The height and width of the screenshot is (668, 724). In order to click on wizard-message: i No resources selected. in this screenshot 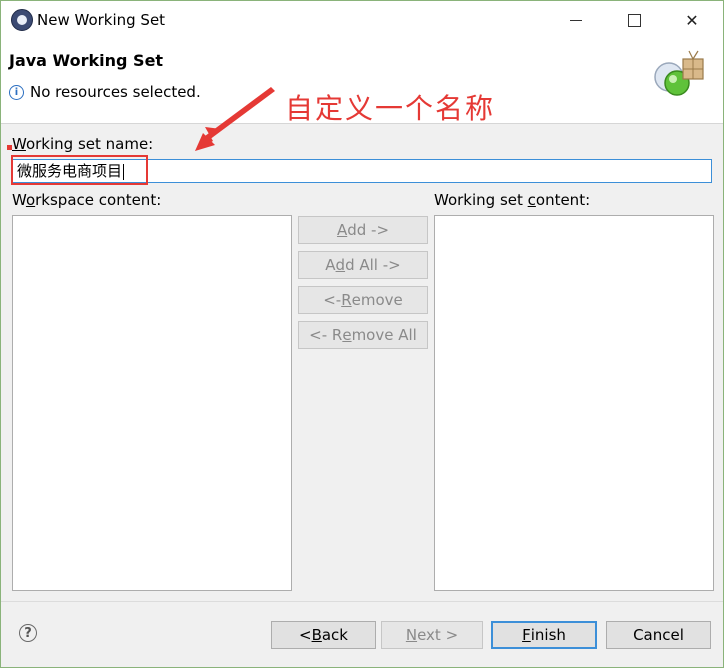, I will do `click(105, 92)`.